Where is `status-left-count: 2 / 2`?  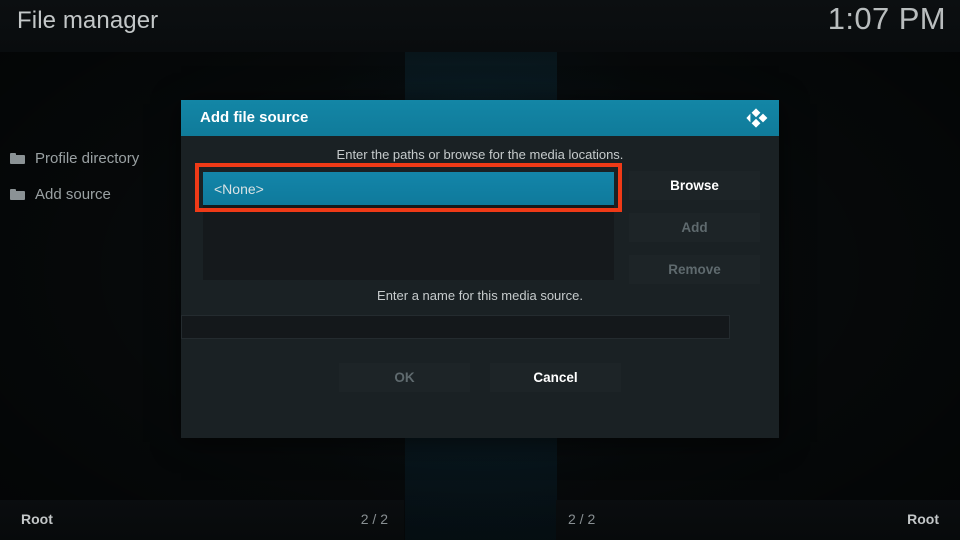 status-left-count: 2 / 2 is located at coordinates (374, 519).